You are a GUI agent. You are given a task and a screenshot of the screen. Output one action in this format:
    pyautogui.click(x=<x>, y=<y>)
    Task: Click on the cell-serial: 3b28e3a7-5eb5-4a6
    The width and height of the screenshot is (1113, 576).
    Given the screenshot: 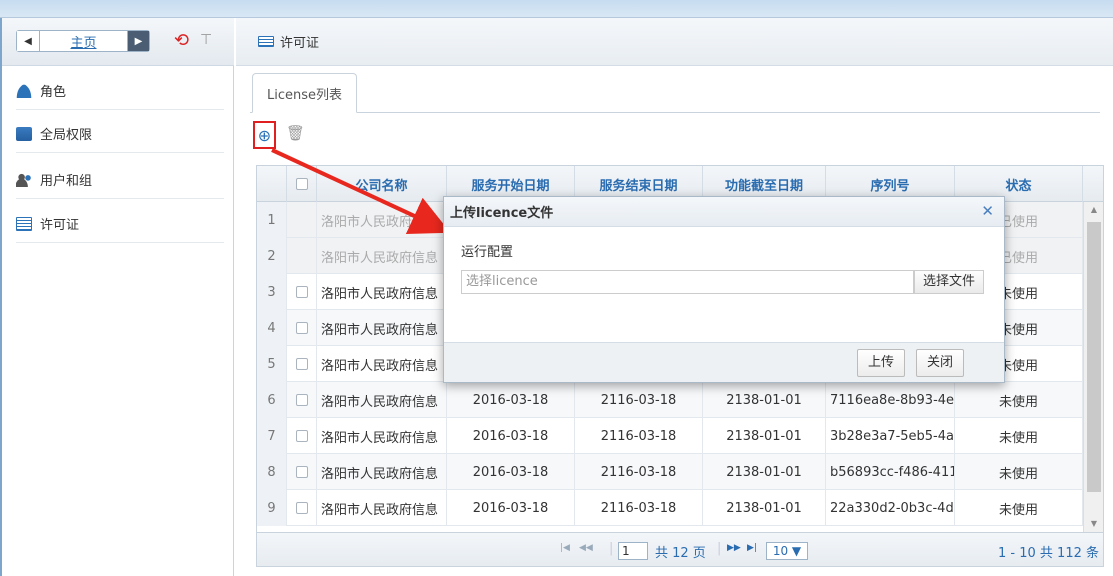 What is the action you would take?
    pyautogui.click(x=890, y=436)
    